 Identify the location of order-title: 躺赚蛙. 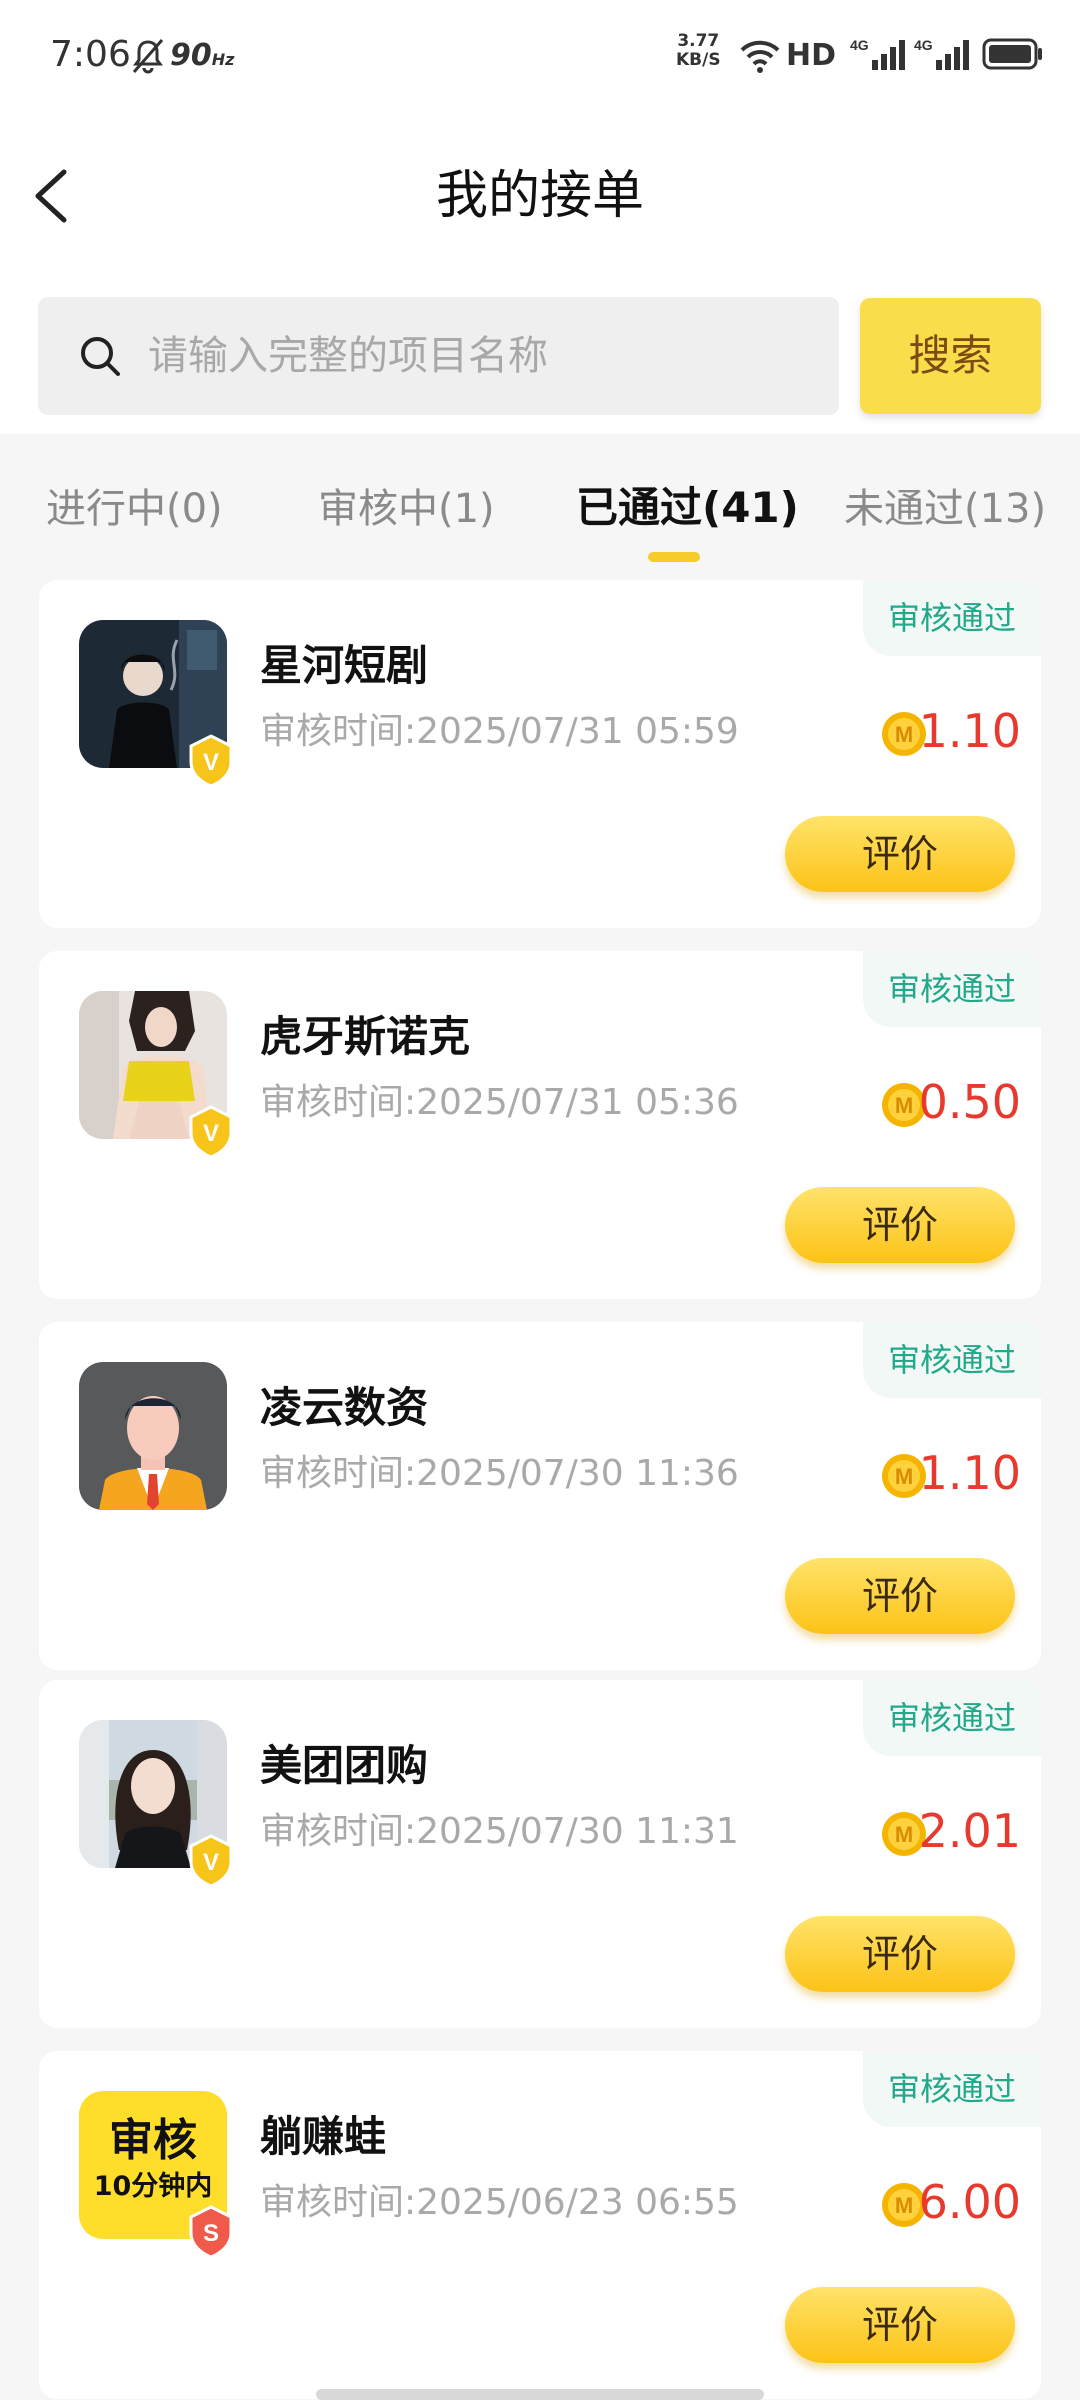
(323, 2136).